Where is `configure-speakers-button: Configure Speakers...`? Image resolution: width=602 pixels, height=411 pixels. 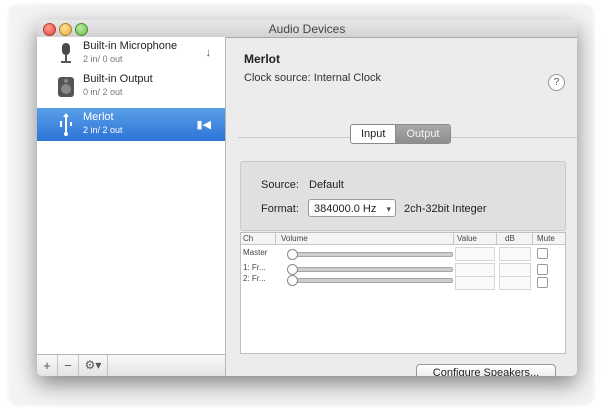
configure-speakers-button: Configure Speakers... is located at coordinates (486, 370).